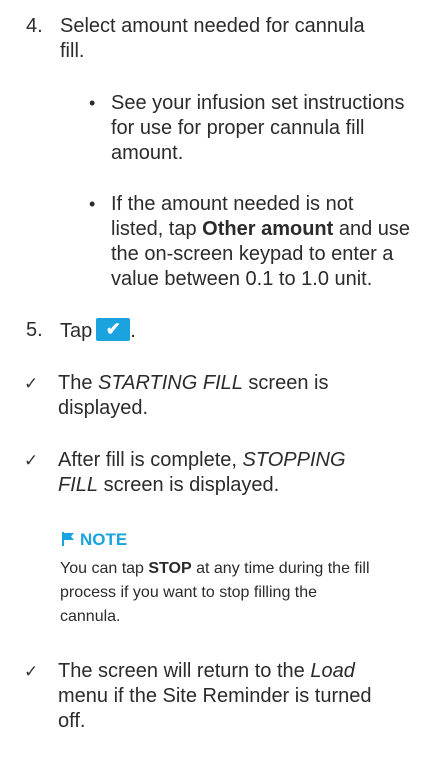  I want to click on text-fragment: screen is displayed., so click(189, 485).